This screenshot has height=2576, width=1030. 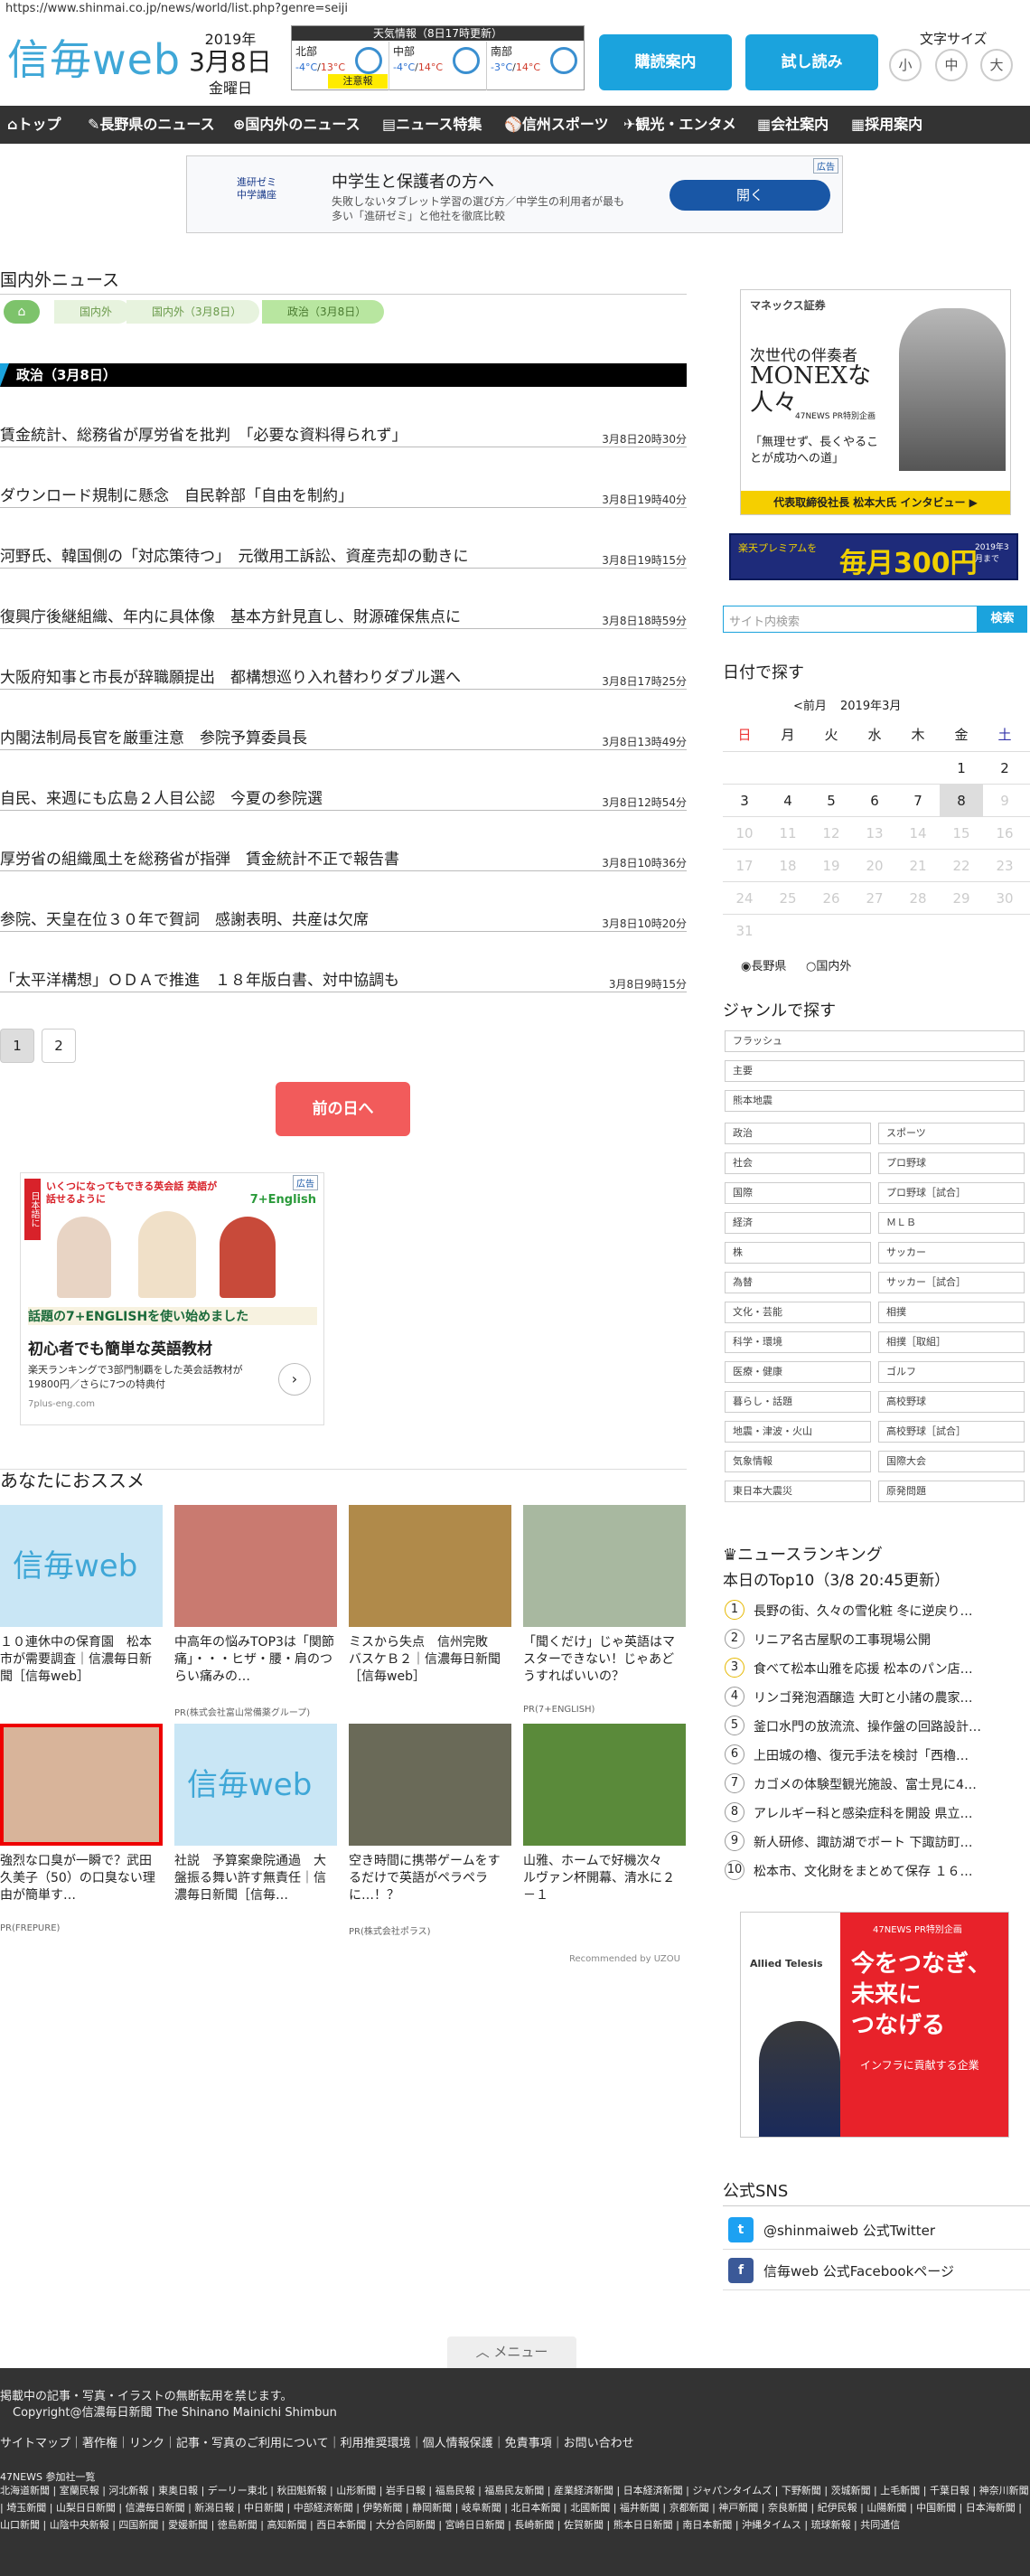 I want to click on genre-item: ＭＬＢ, so click(x=951, y=1223).